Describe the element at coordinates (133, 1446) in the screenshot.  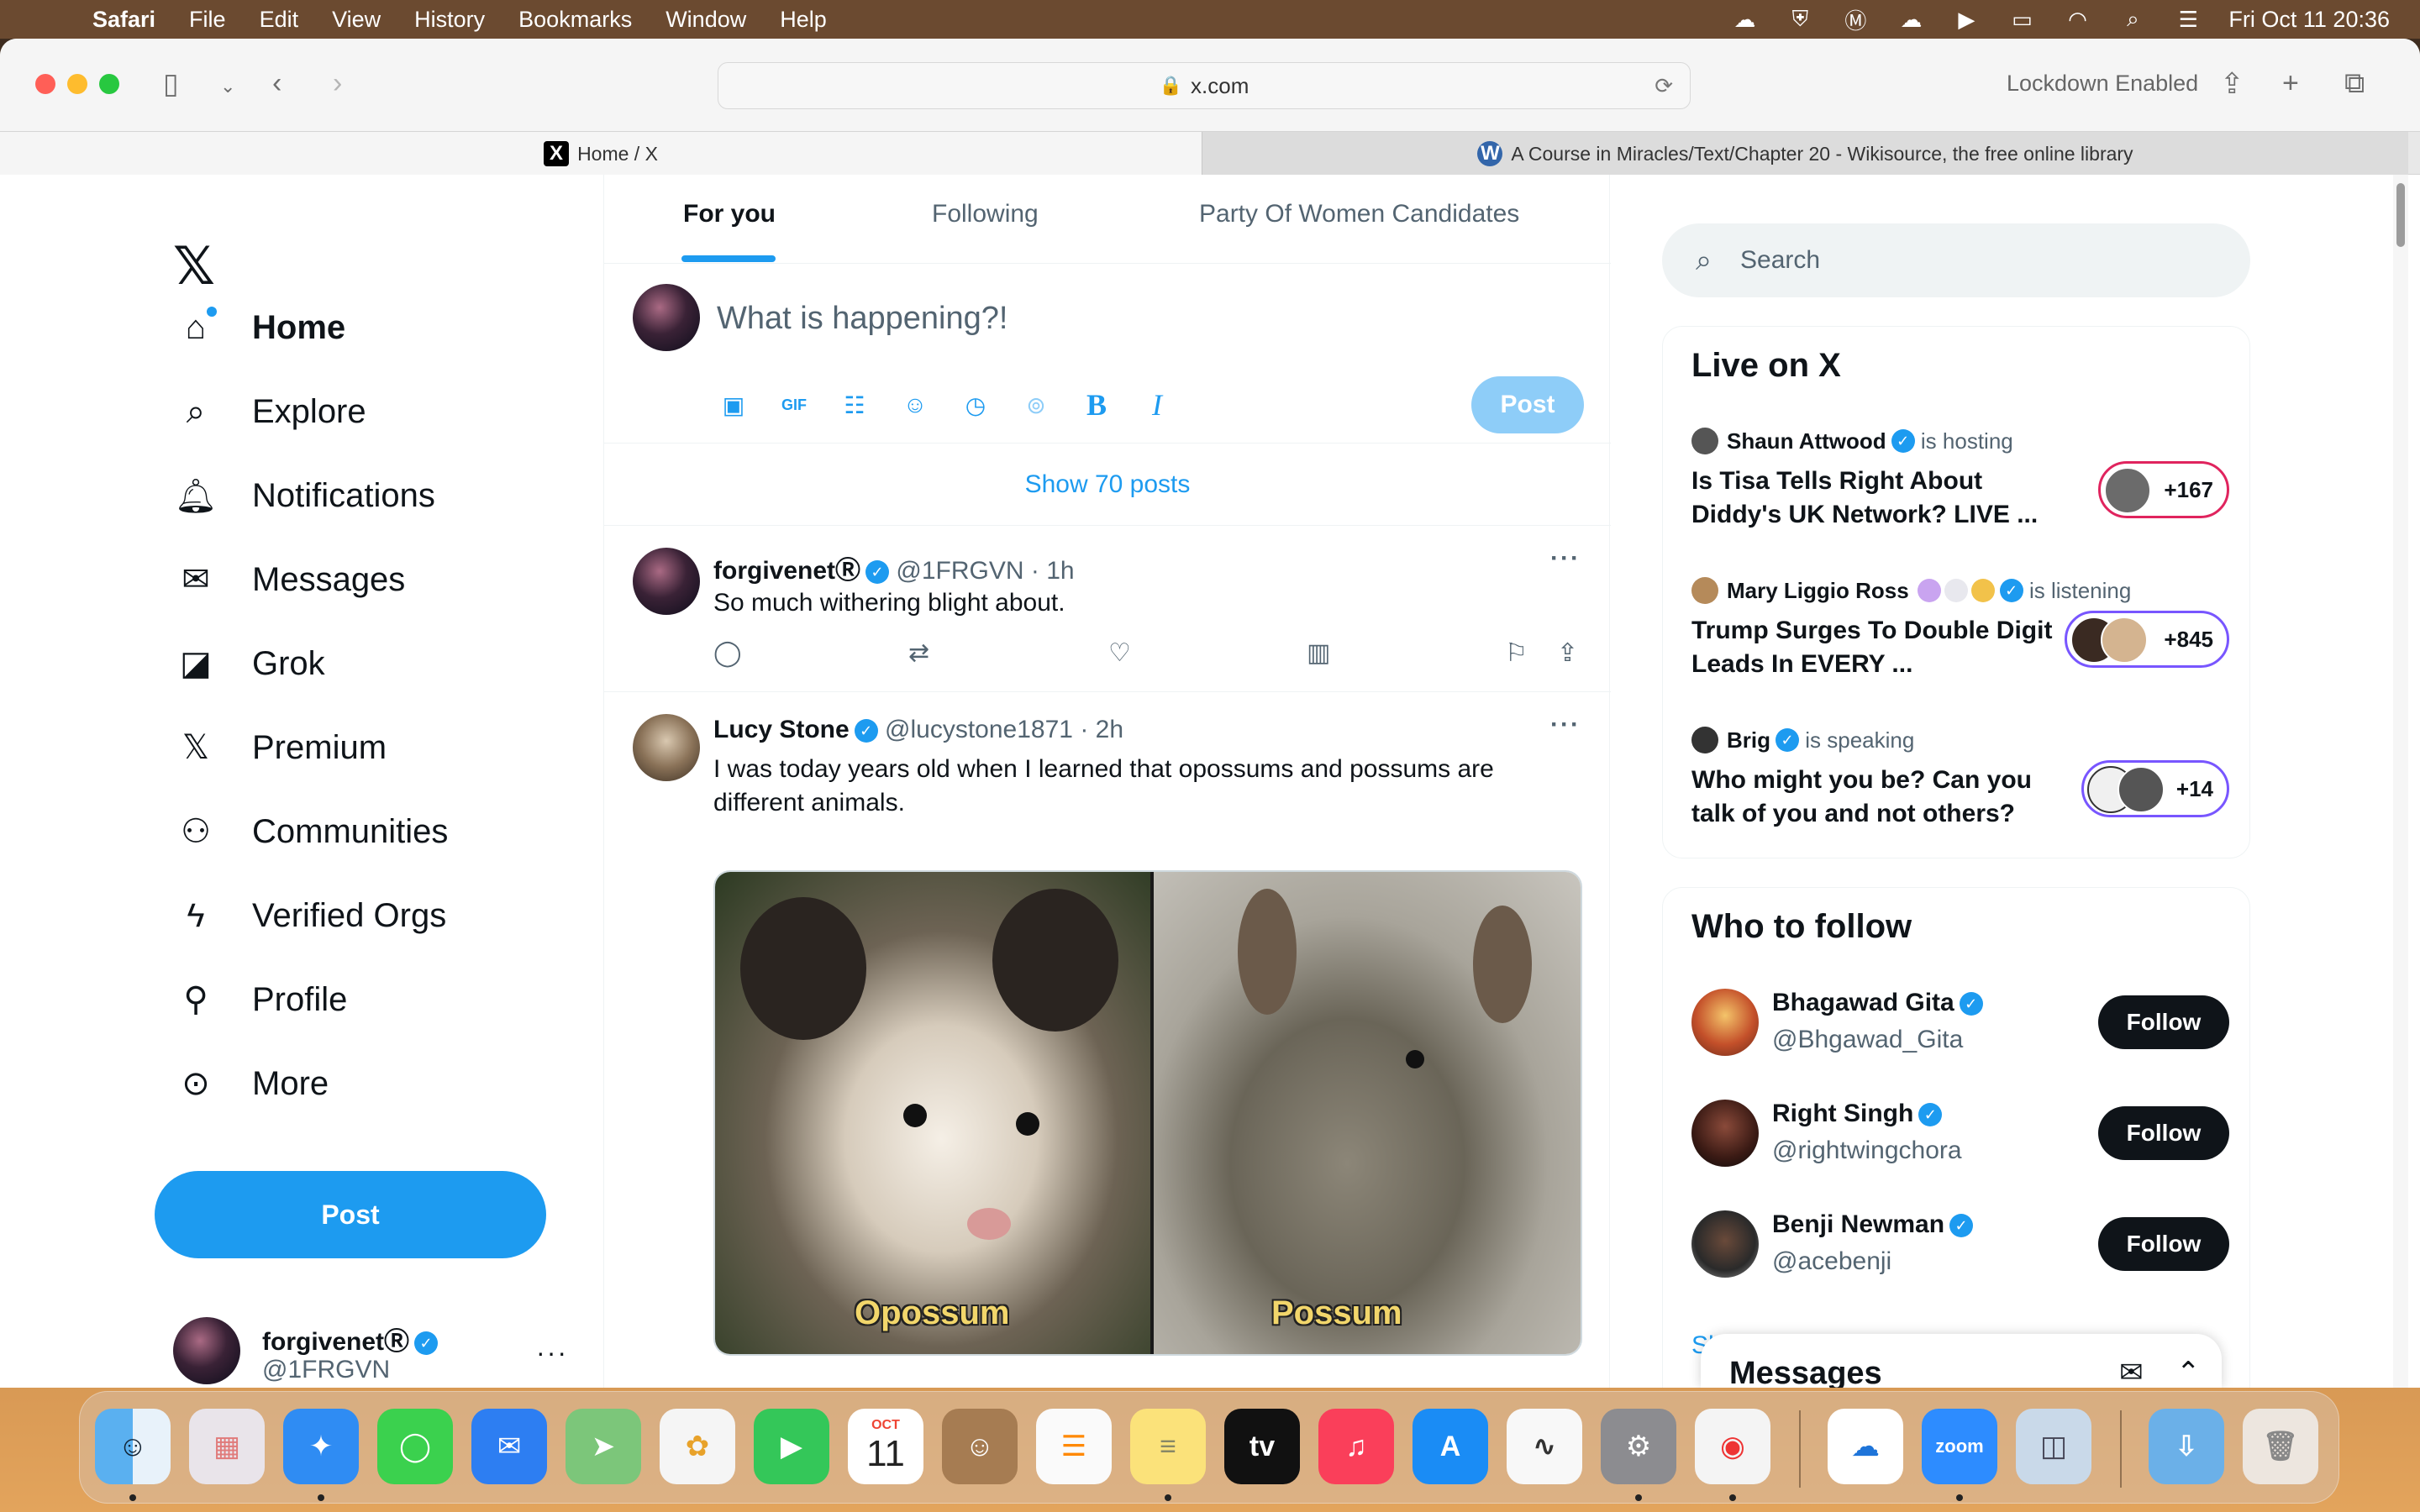
I see `finder-icon: ☺` at that location.